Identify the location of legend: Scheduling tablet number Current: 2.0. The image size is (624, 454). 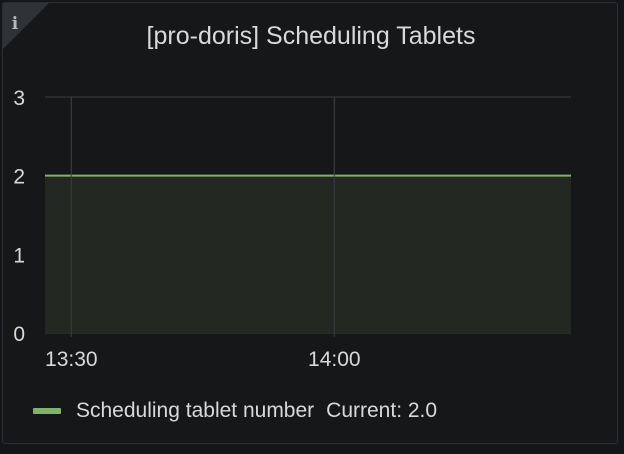
(235, 411).